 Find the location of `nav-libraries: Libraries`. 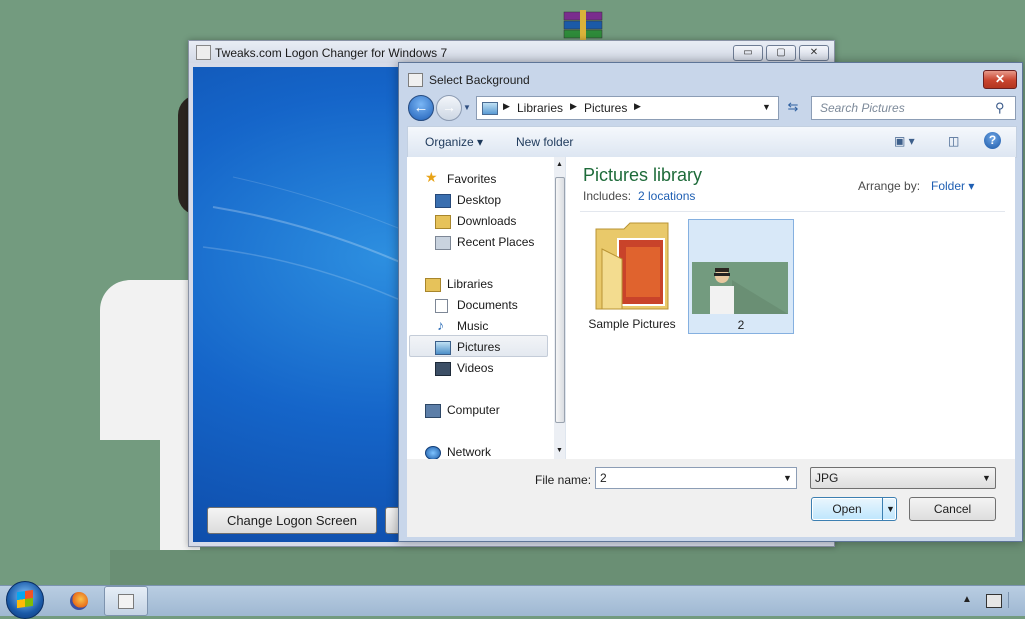

nav-libraries: Libraries is located at coordinates (470, 284).